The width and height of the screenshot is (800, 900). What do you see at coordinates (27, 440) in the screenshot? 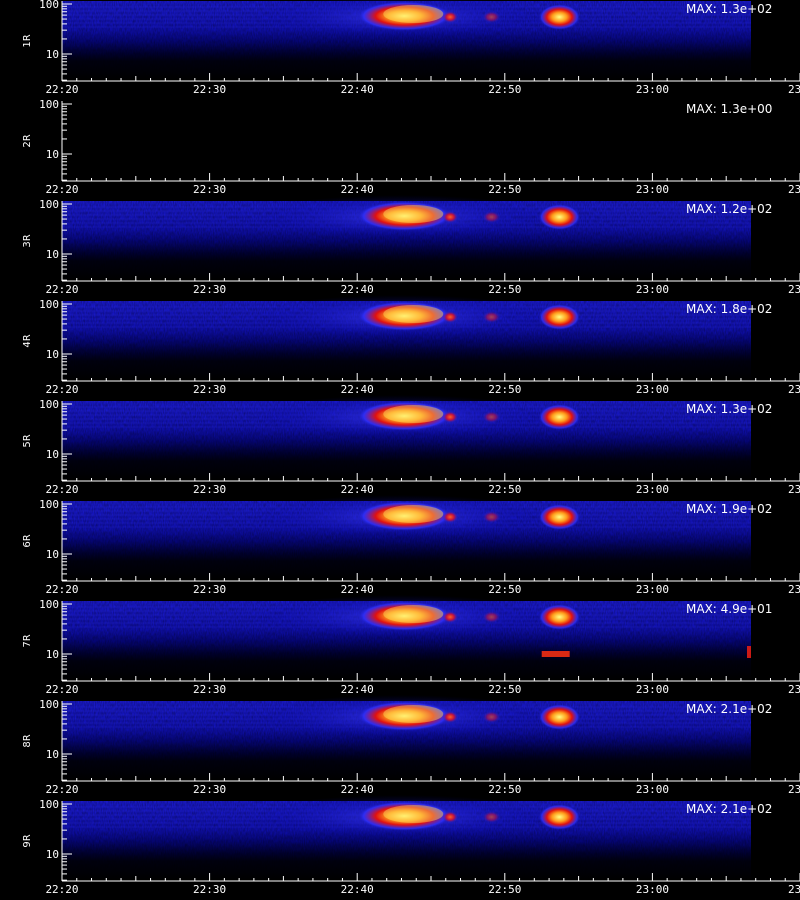
I see `panel-label: 5R` at bounding box center [27, 440].